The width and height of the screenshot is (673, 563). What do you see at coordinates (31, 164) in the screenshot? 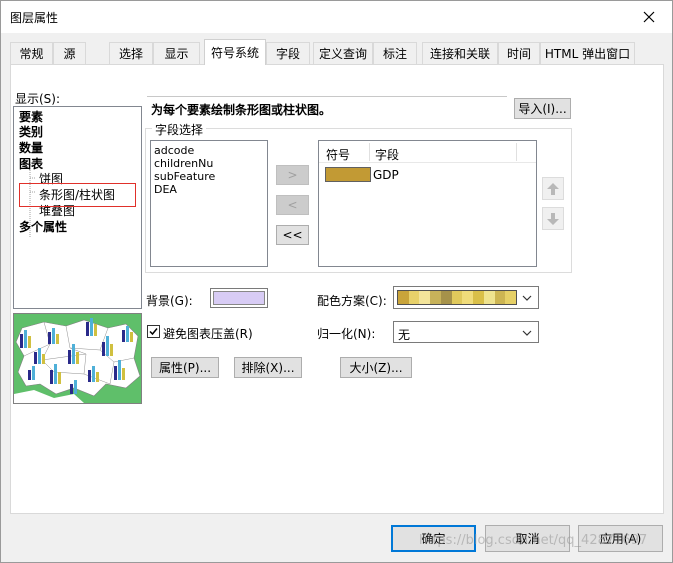
I see `tree-item-charts: 图表` at bounding box center [31, 164].